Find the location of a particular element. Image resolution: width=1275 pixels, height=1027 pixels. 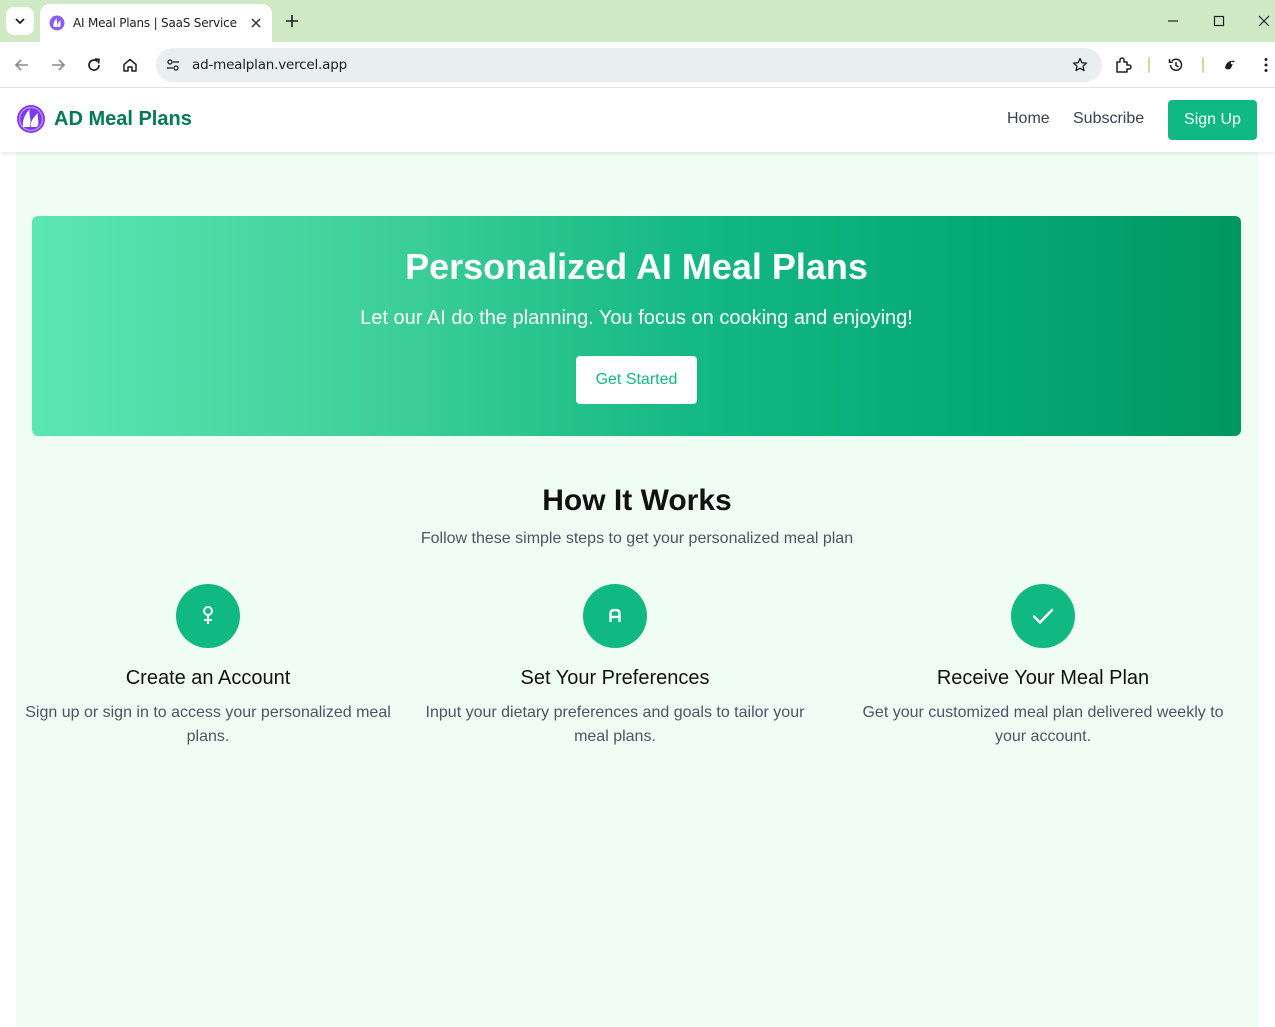

logo-icon is located at coordinates (31, 119).